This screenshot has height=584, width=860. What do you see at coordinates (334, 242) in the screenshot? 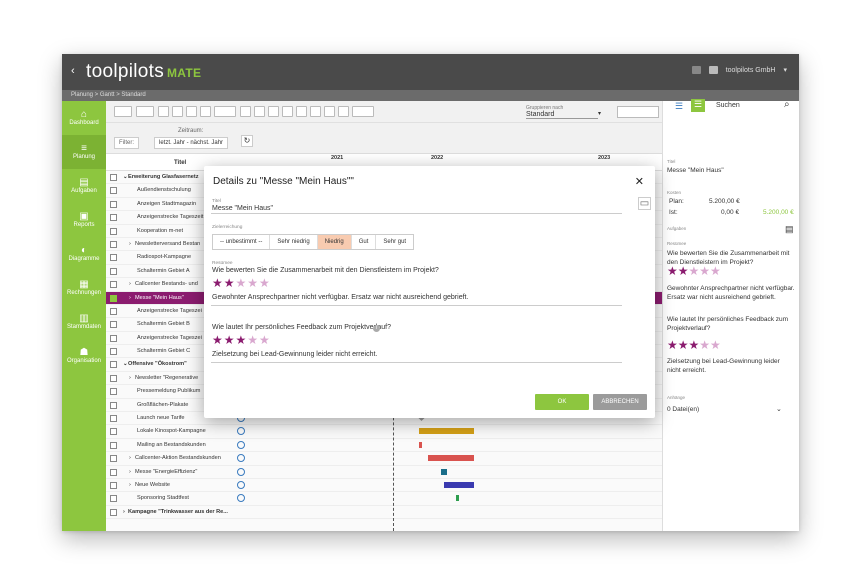
I see `segment-niedrig: Niedrig` at bounding box center [334, 242].